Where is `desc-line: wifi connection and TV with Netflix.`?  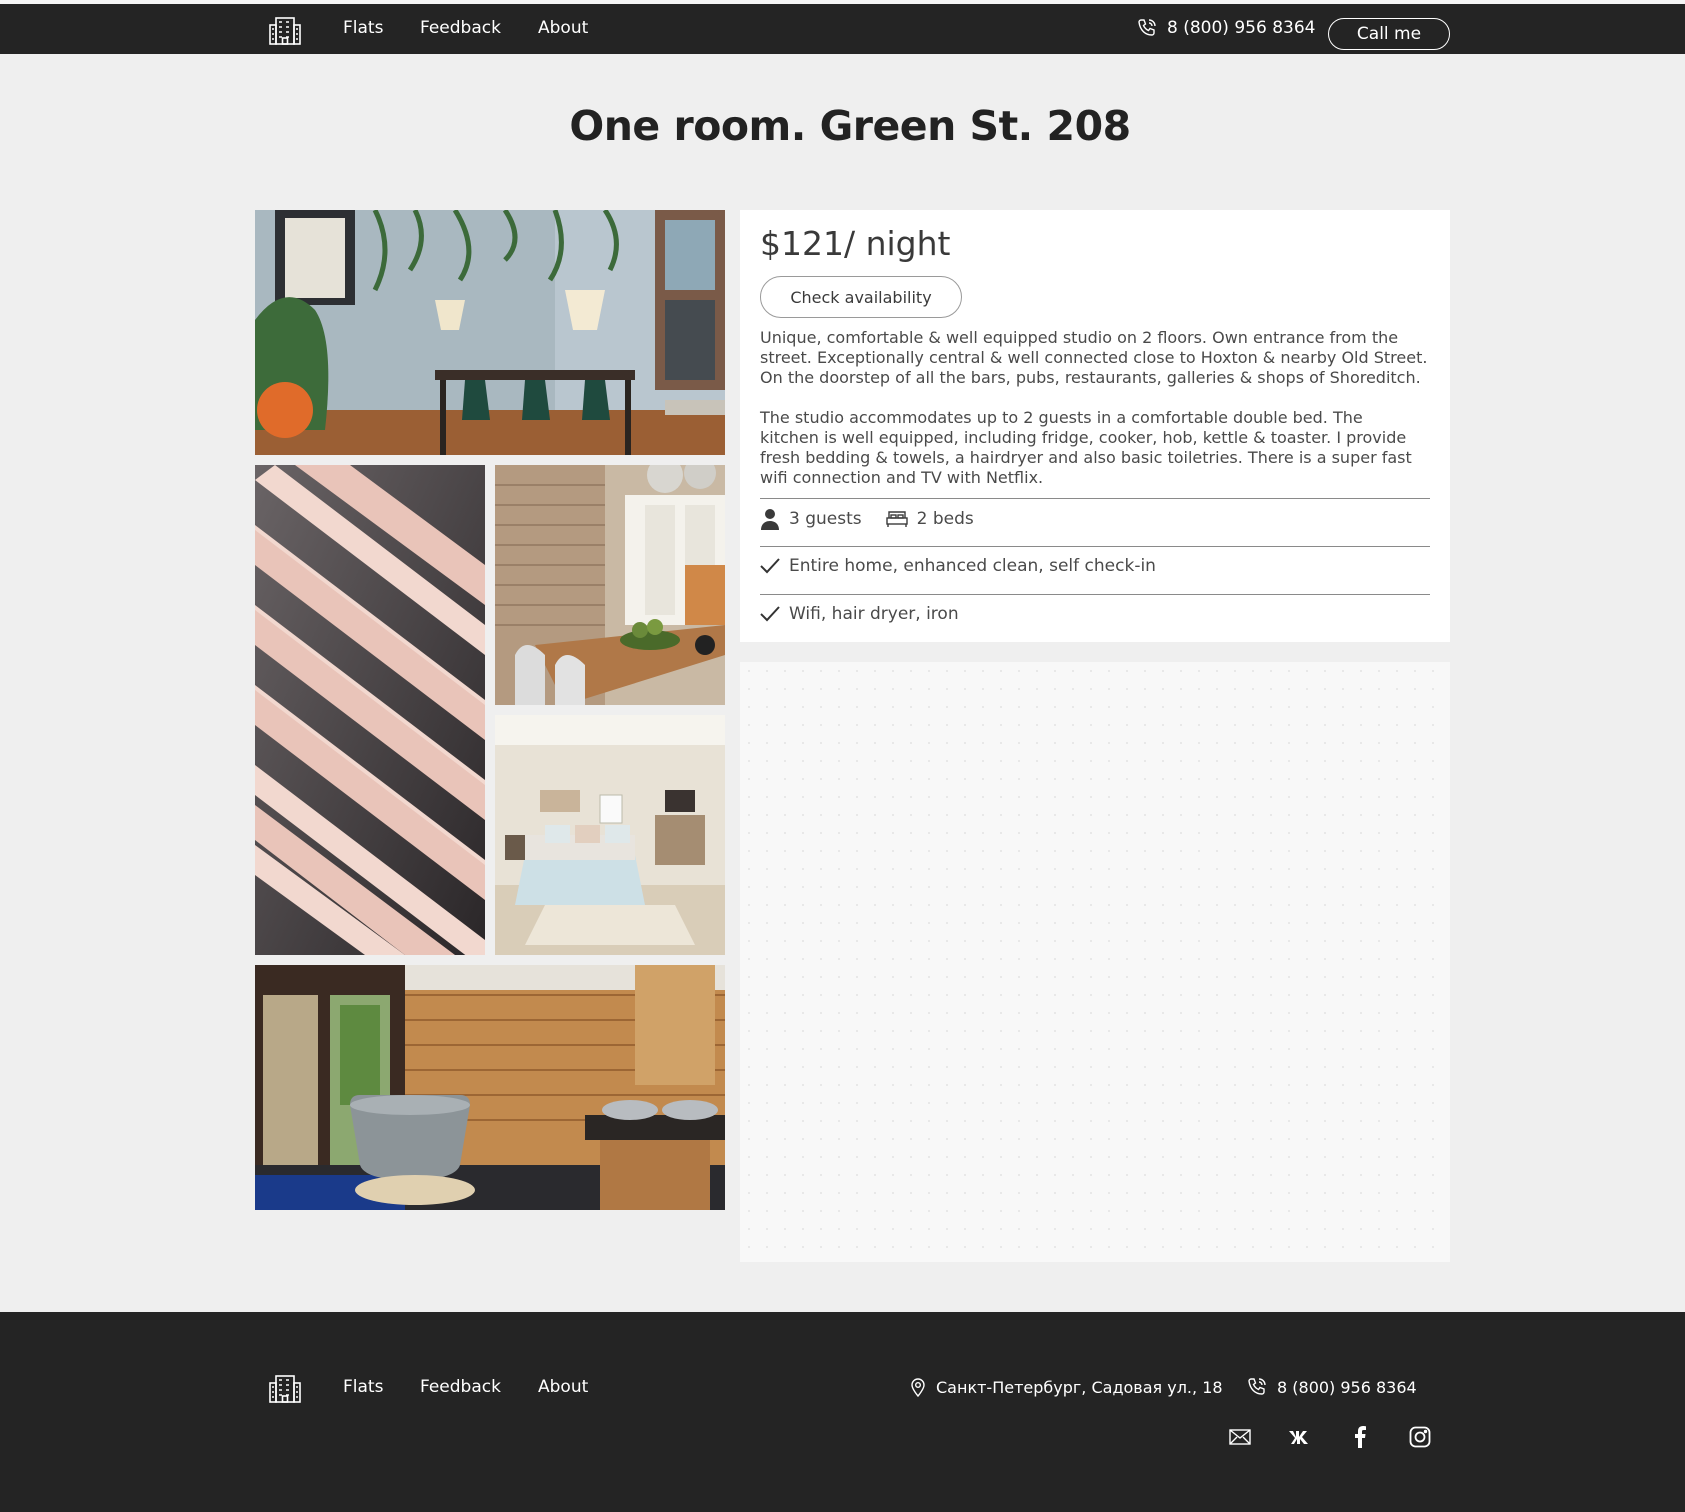
desc-line: wifi connection and TV with Netflix. is located at coordinates (902, 477).